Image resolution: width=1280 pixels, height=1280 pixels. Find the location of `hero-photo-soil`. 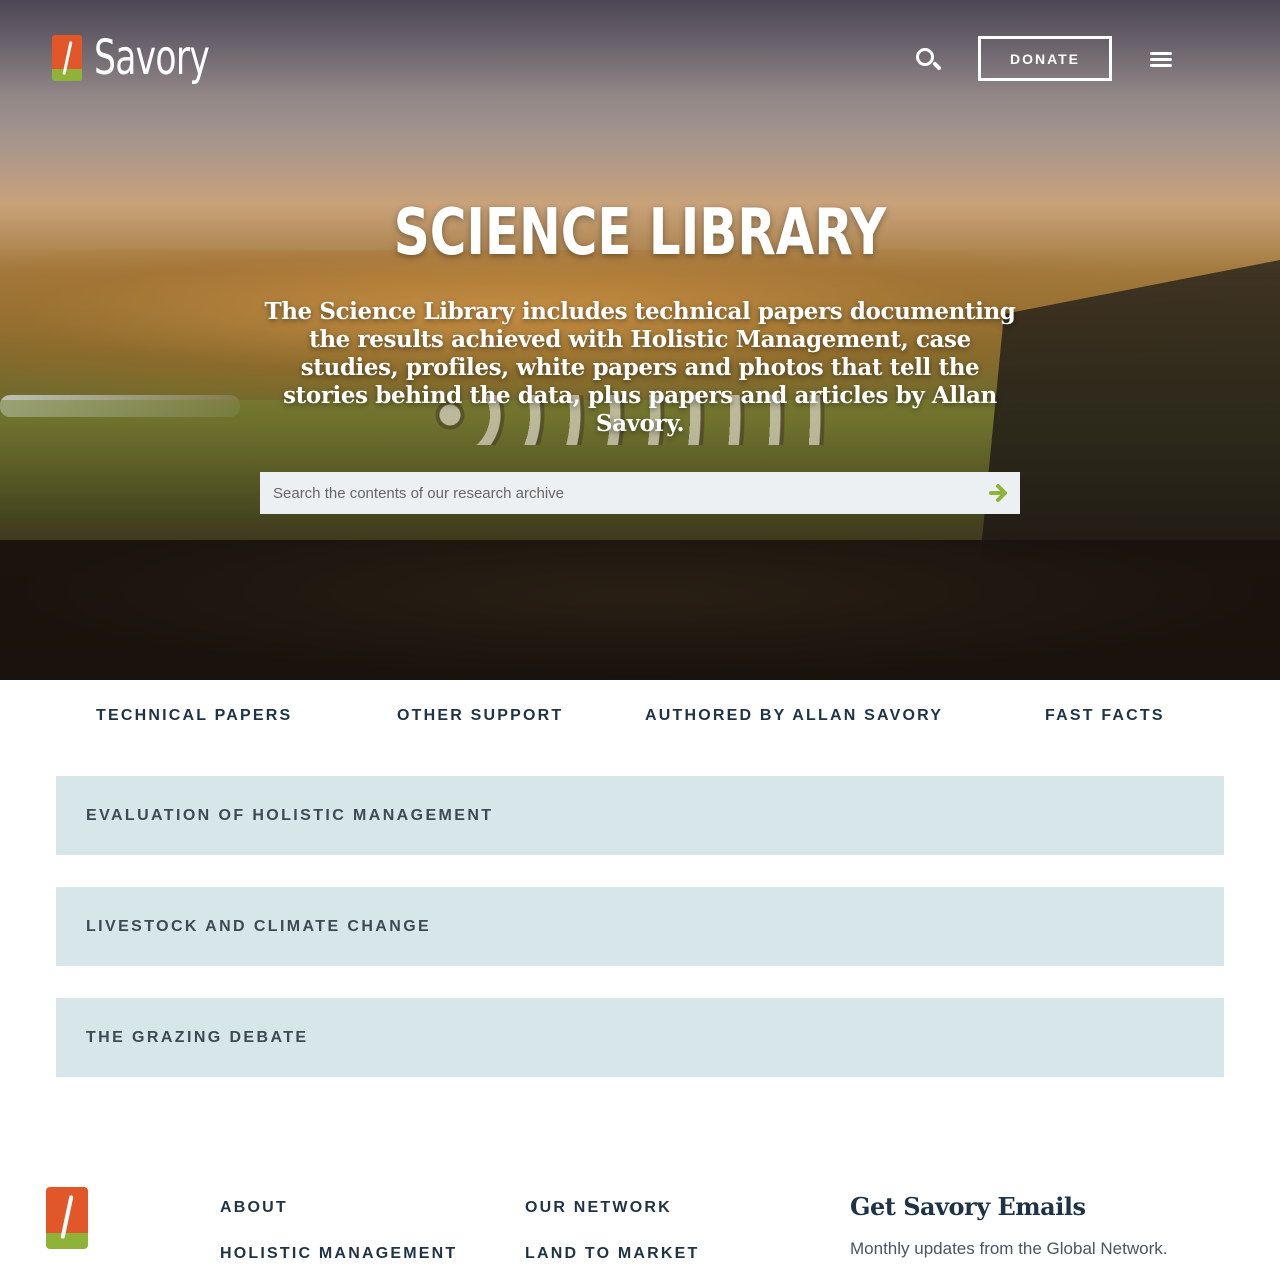

hero-photo-soil is located at coordinates (640, 610).